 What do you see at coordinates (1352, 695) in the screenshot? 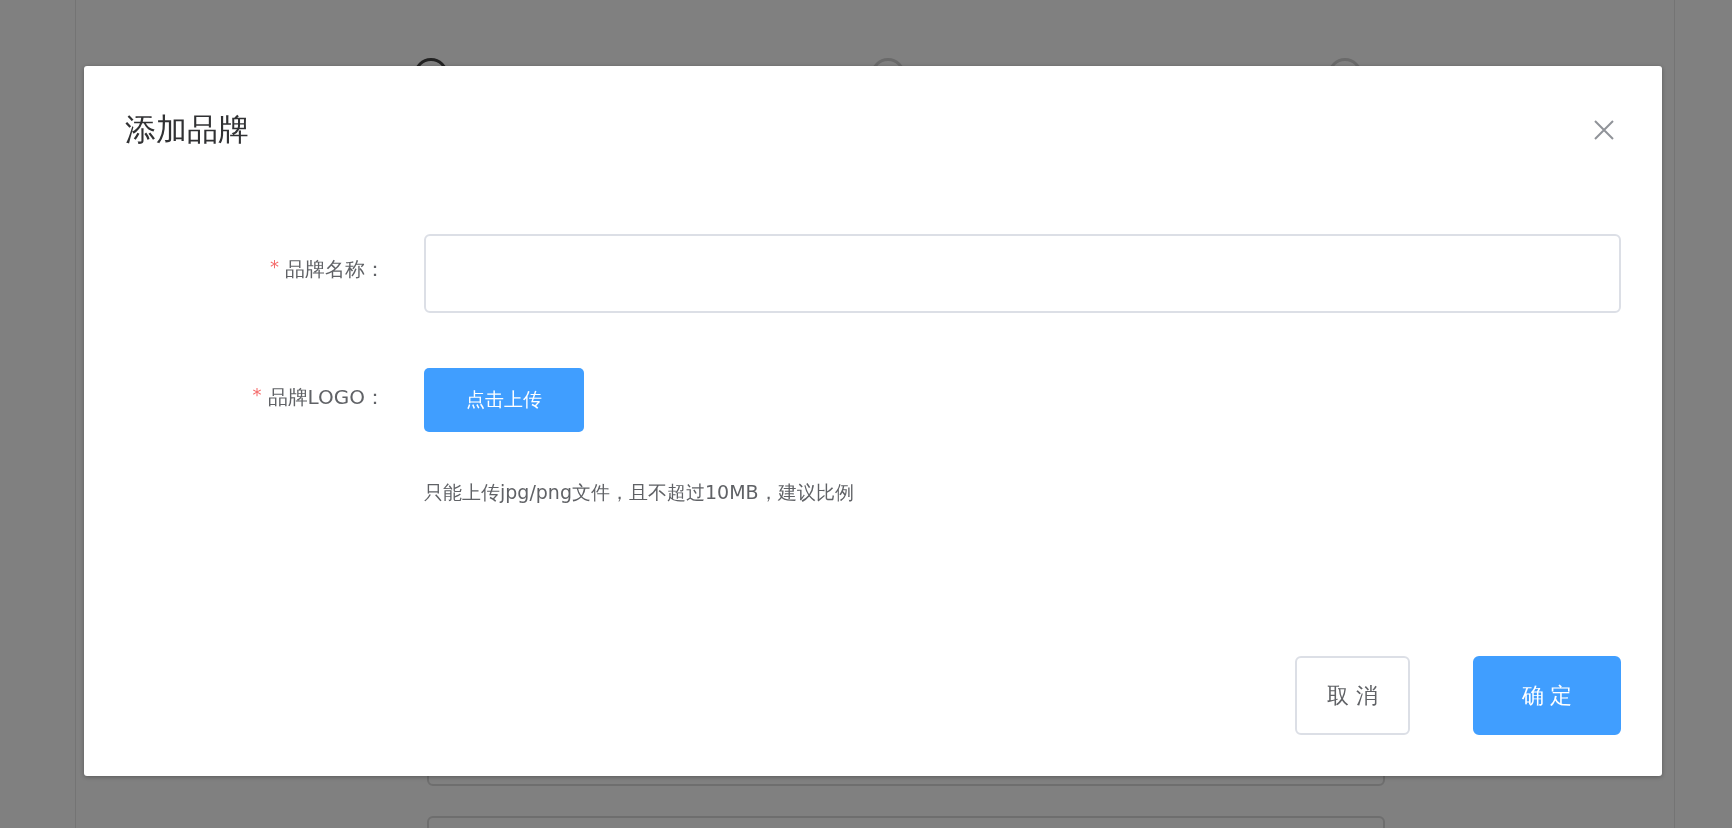
I see `cancel-button: 取 消` at bounding box center [1352, 695].